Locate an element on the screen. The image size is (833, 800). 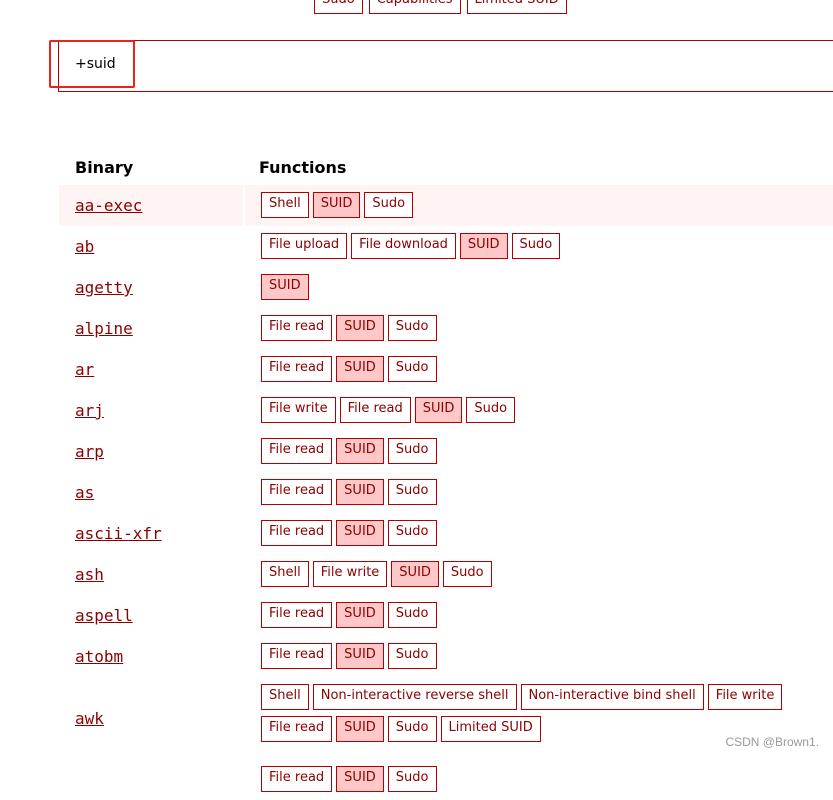
table-row: ar File read SUID Sudo is located at coordinates (446, 369).